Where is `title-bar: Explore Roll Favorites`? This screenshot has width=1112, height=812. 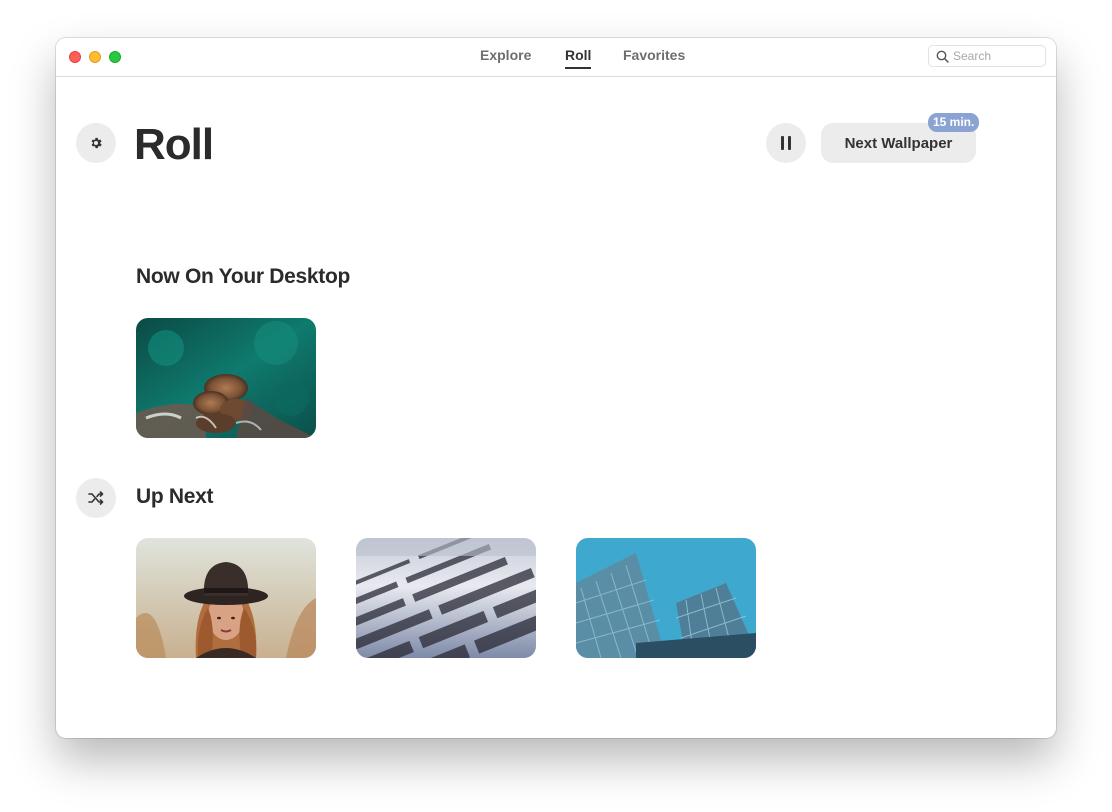
title-bar: Explore Roll Favorites is located at coordinates (556, 57).